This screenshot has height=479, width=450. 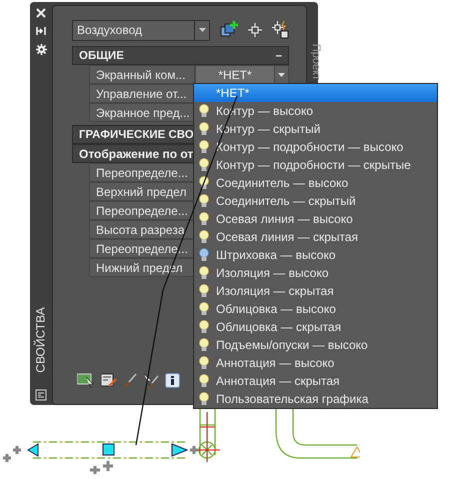 What do you see at coordinates (280, 30) in the screenshot?
I see `toggle-pickadd-icon` at bounding box center [280, 30].